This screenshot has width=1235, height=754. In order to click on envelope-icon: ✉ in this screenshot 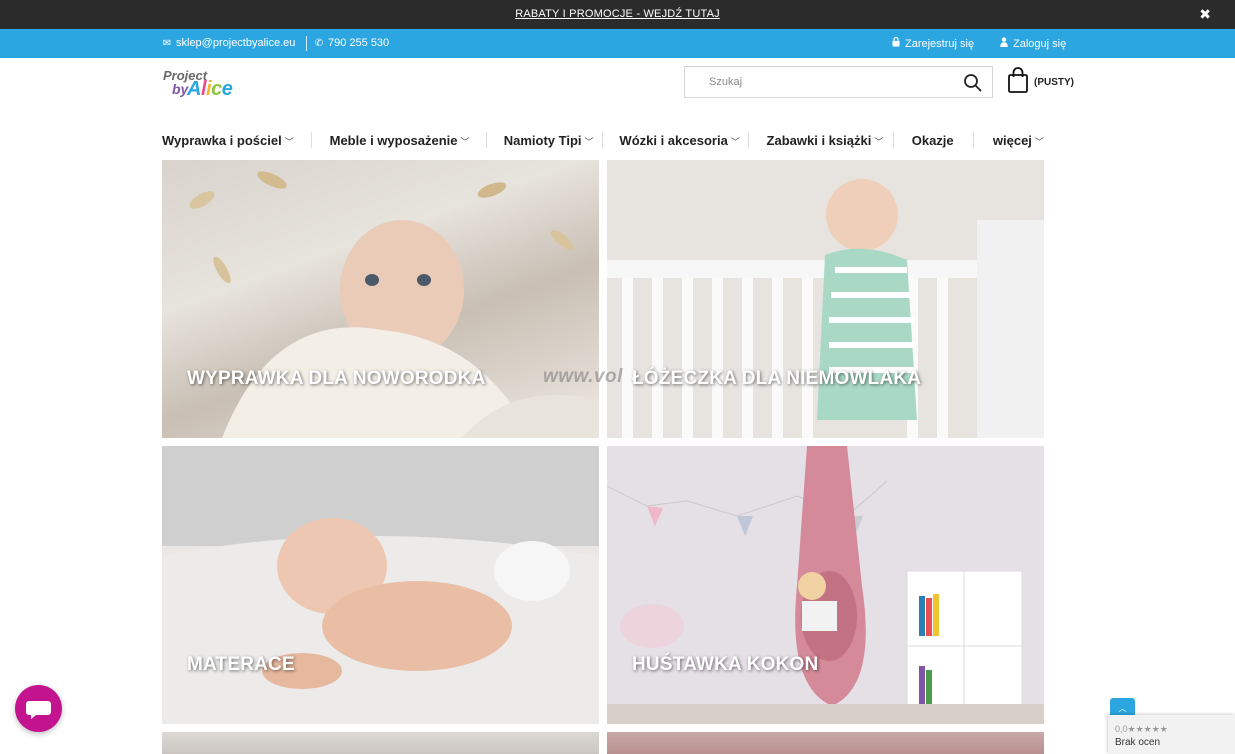, I will do `click(167, 43)`.